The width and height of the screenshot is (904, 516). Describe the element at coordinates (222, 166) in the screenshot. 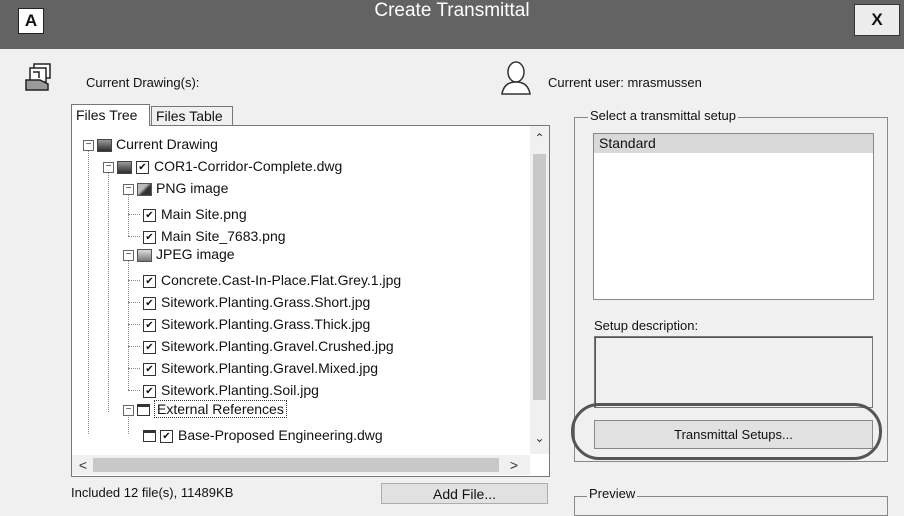

I see `tree-node-dwg-file: − ✔ COR1-Corridor-Complete.dwg` at that location.